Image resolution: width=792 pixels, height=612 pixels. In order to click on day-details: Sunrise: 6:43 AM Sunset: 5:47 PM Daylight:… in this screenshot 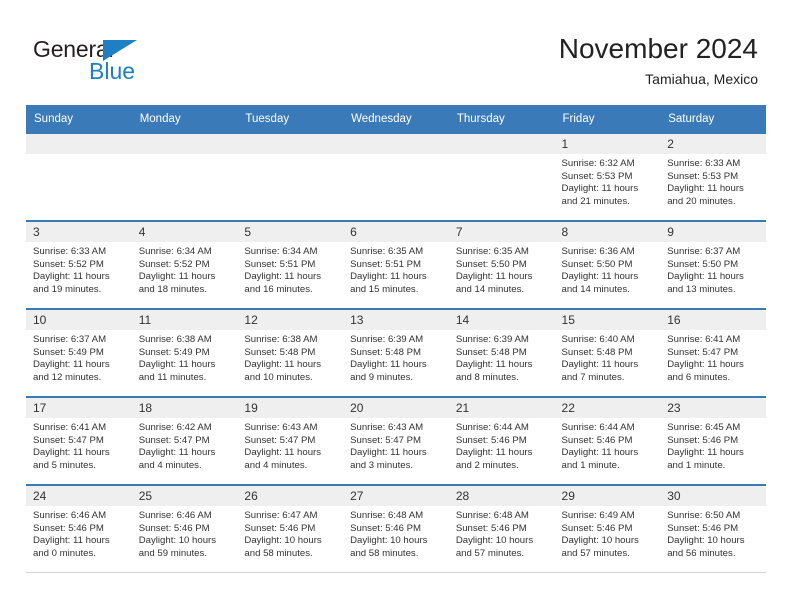, I will do `click(290, 445)`.